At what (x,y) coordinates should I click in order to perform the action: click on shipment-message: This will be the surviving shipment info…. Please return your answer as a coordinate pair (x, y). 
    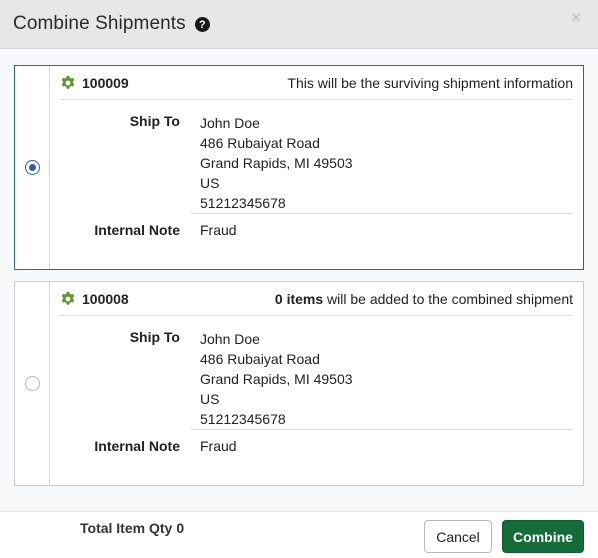
    Looking at the image, I should click on (430, 82).